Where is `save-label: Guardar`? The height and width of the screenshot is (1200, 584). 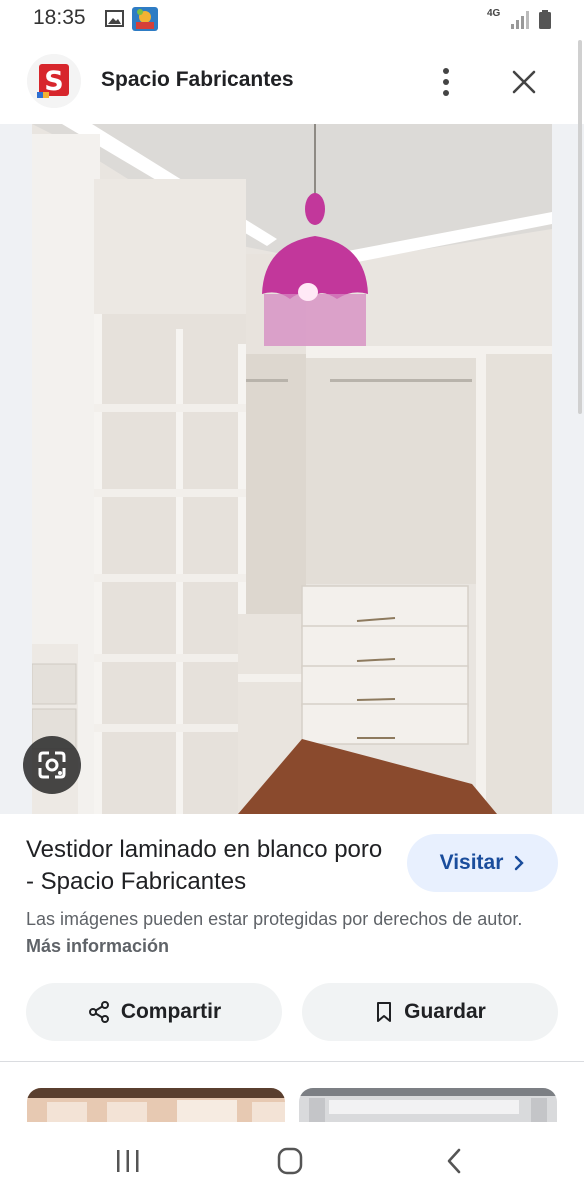
save-label: Guardar is located at coordinates (445, 1011).